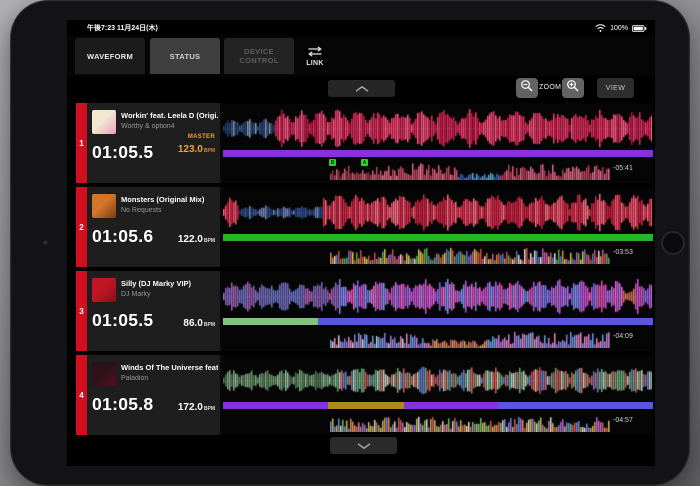 The width and height of the screenshot is (700, 486). What do you see at coordinates (639, 28) in the screenshot?
I see `battery-icon` at bounding box center [639, 28].